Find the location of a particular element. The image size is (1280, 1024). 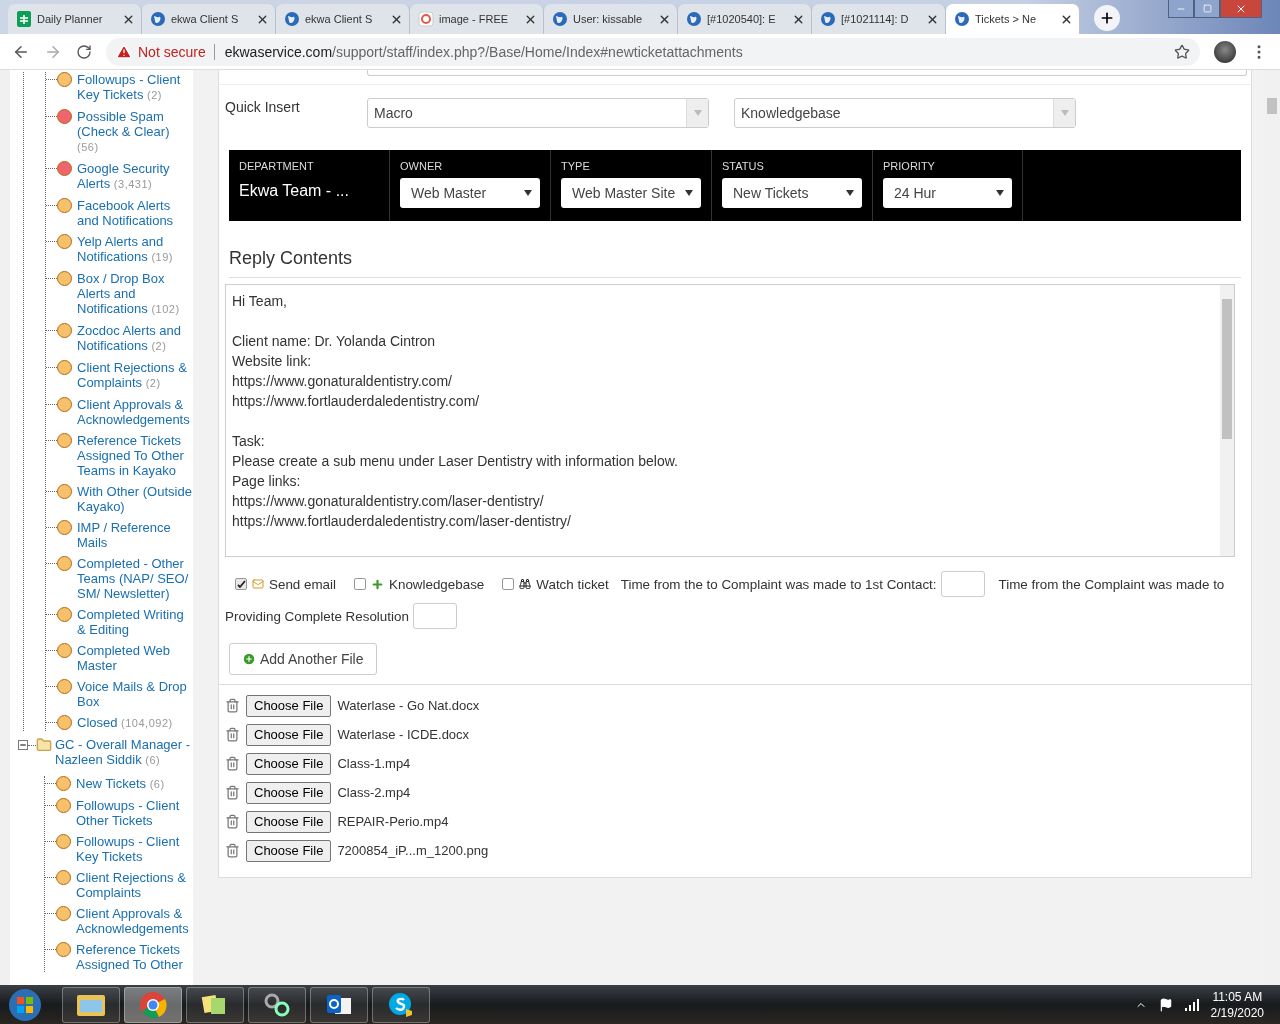

minimize-button is located at coordinates (1181, 9).